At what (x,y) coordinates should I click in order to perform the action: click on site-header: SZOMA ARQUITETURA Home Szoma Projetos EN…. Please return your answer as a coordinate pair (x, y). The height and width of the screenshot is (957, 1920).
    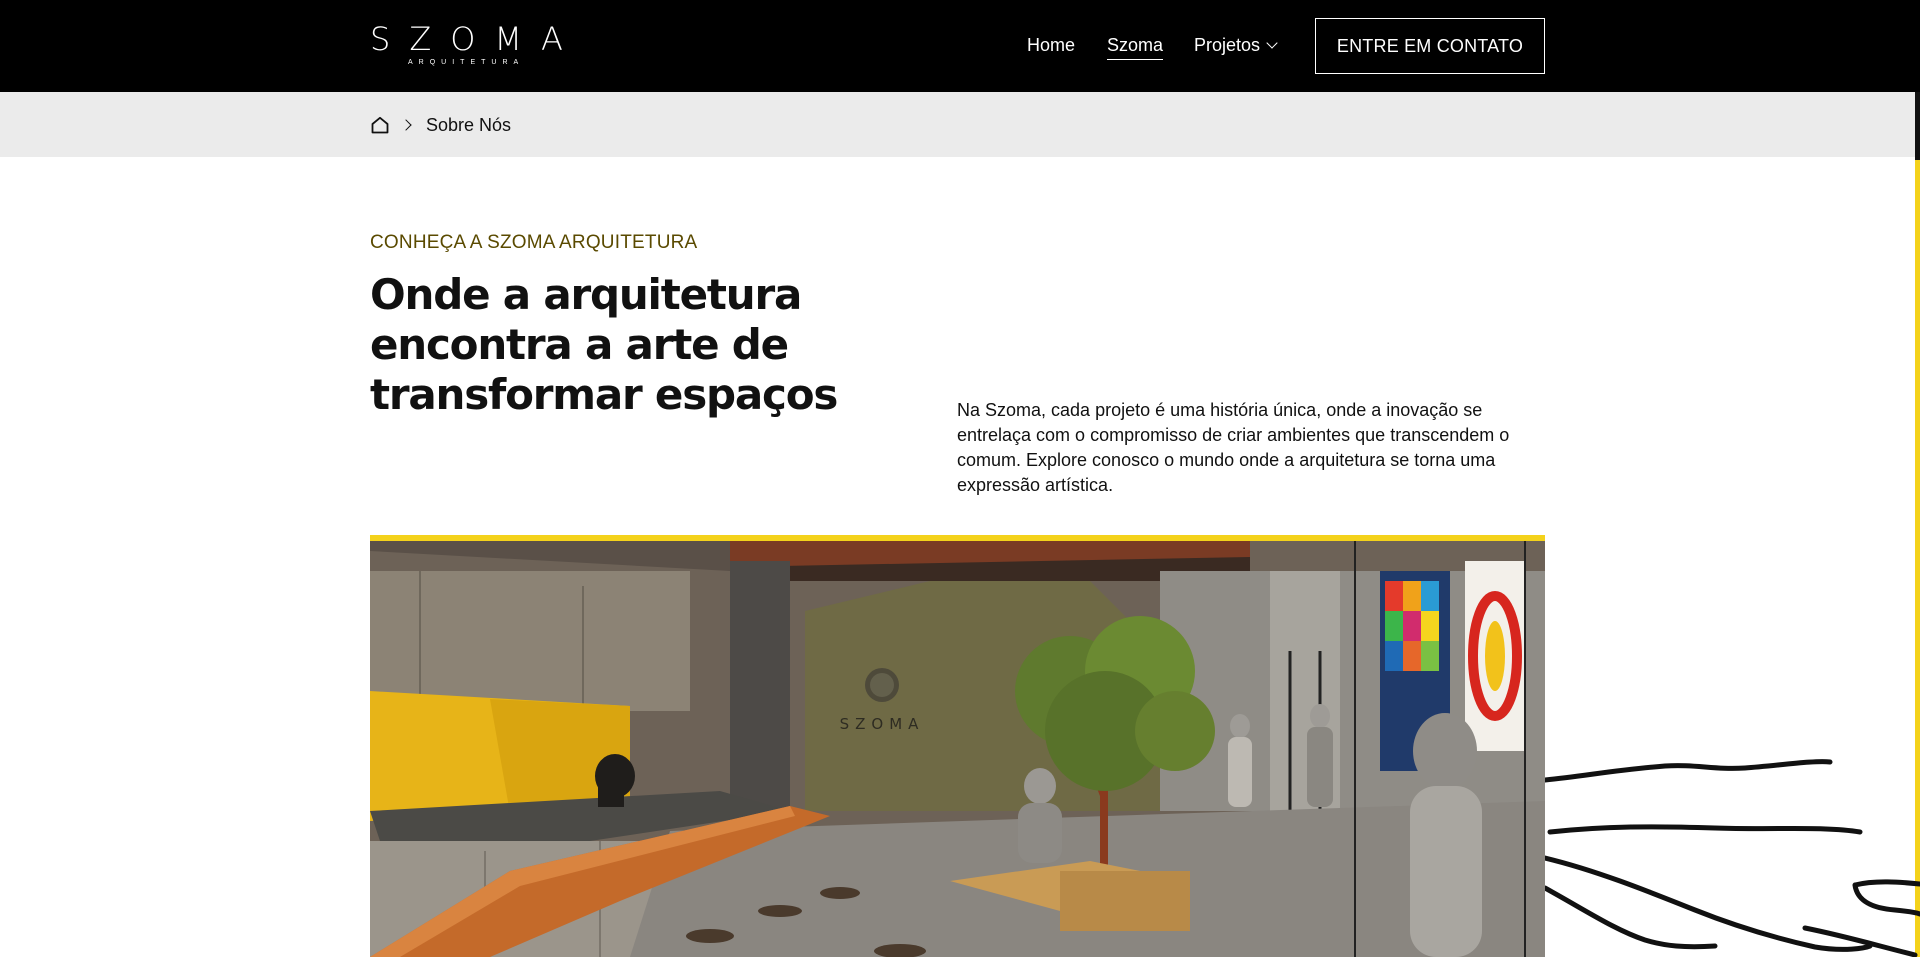
    Looking at the image, I should click on (960, 46).